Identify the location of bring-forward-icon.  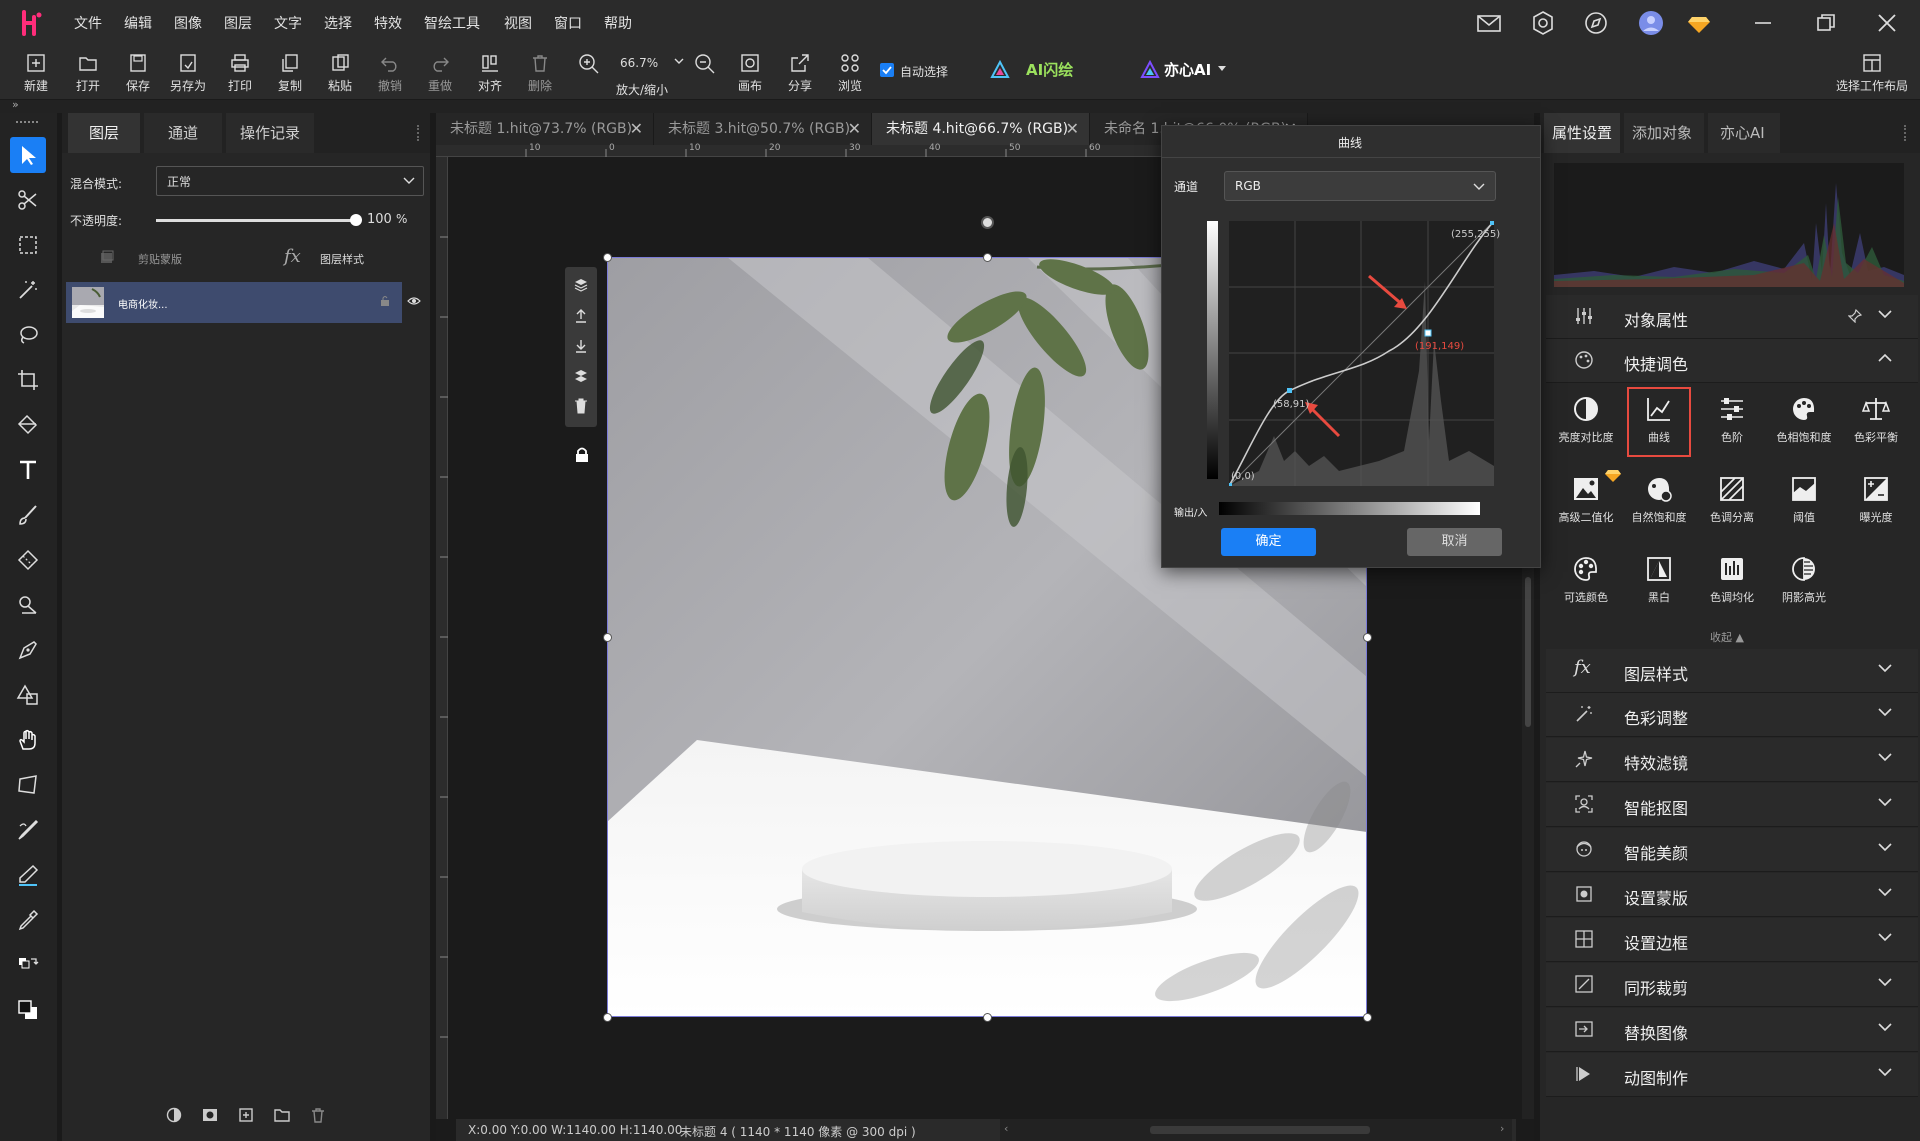
(581, 316).